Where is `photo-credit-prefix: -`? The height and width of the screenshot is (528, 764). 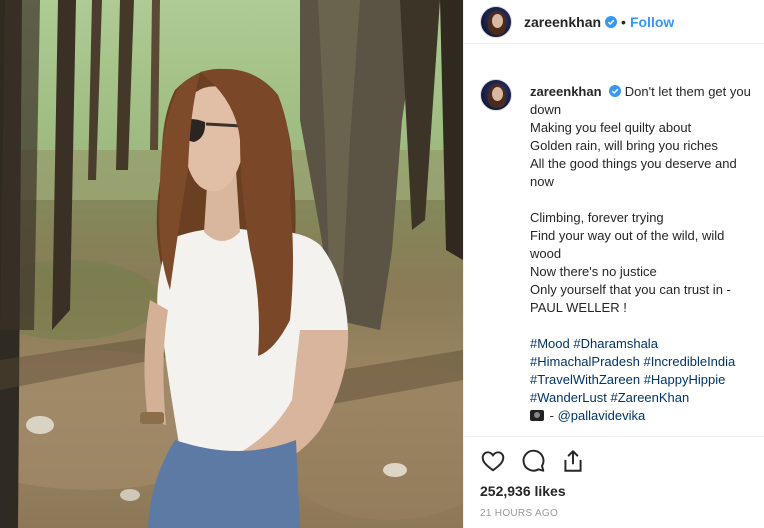 photo-credit-prefix: - is located at coordinates (553, 415).